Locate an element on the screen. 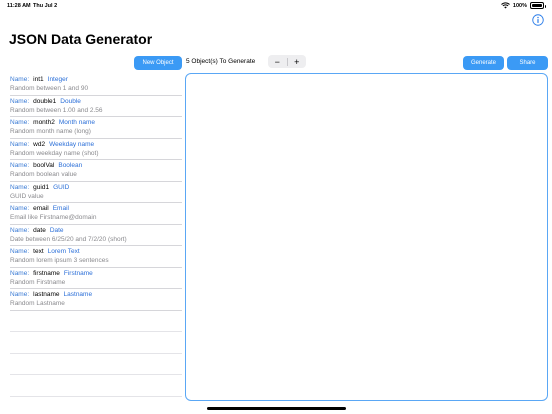 This screenshot has height=414, width=552. field-description: Random weekday name (shot) is located at coordinates (54, 153).